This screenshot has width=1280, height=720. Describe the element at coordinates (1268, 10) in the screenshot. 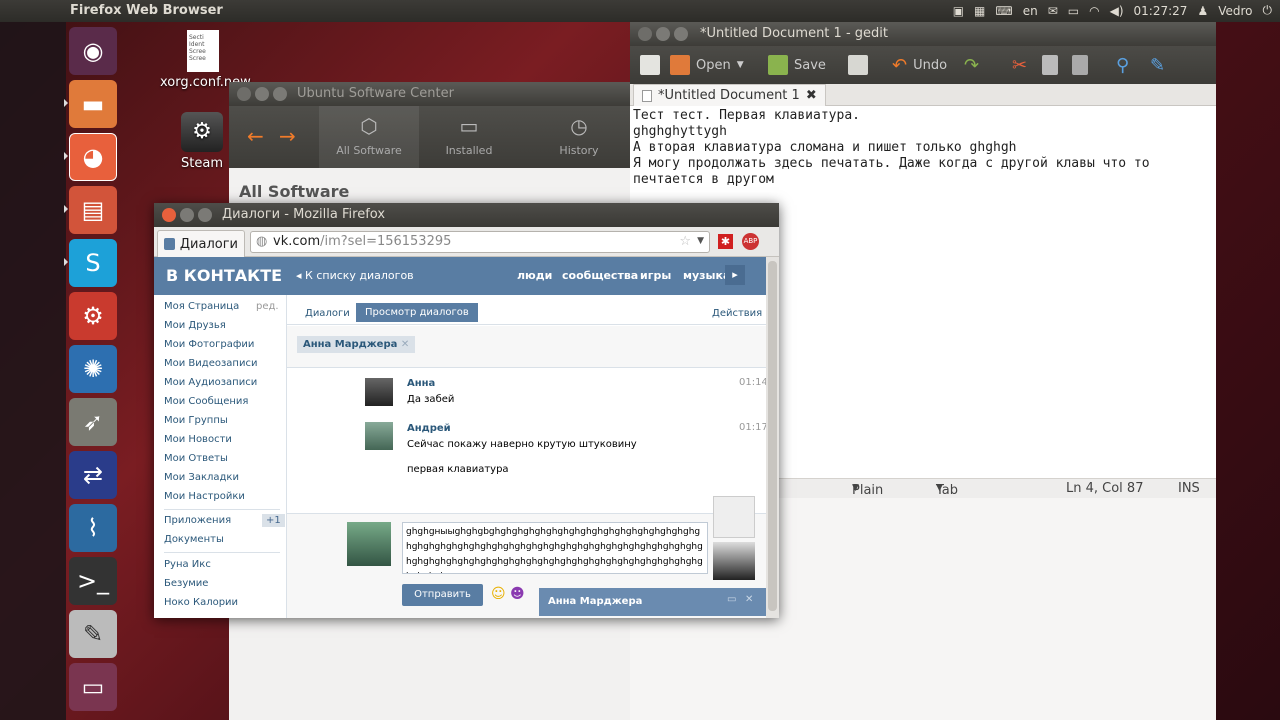

I see `power-icon: ⏻` at that location.